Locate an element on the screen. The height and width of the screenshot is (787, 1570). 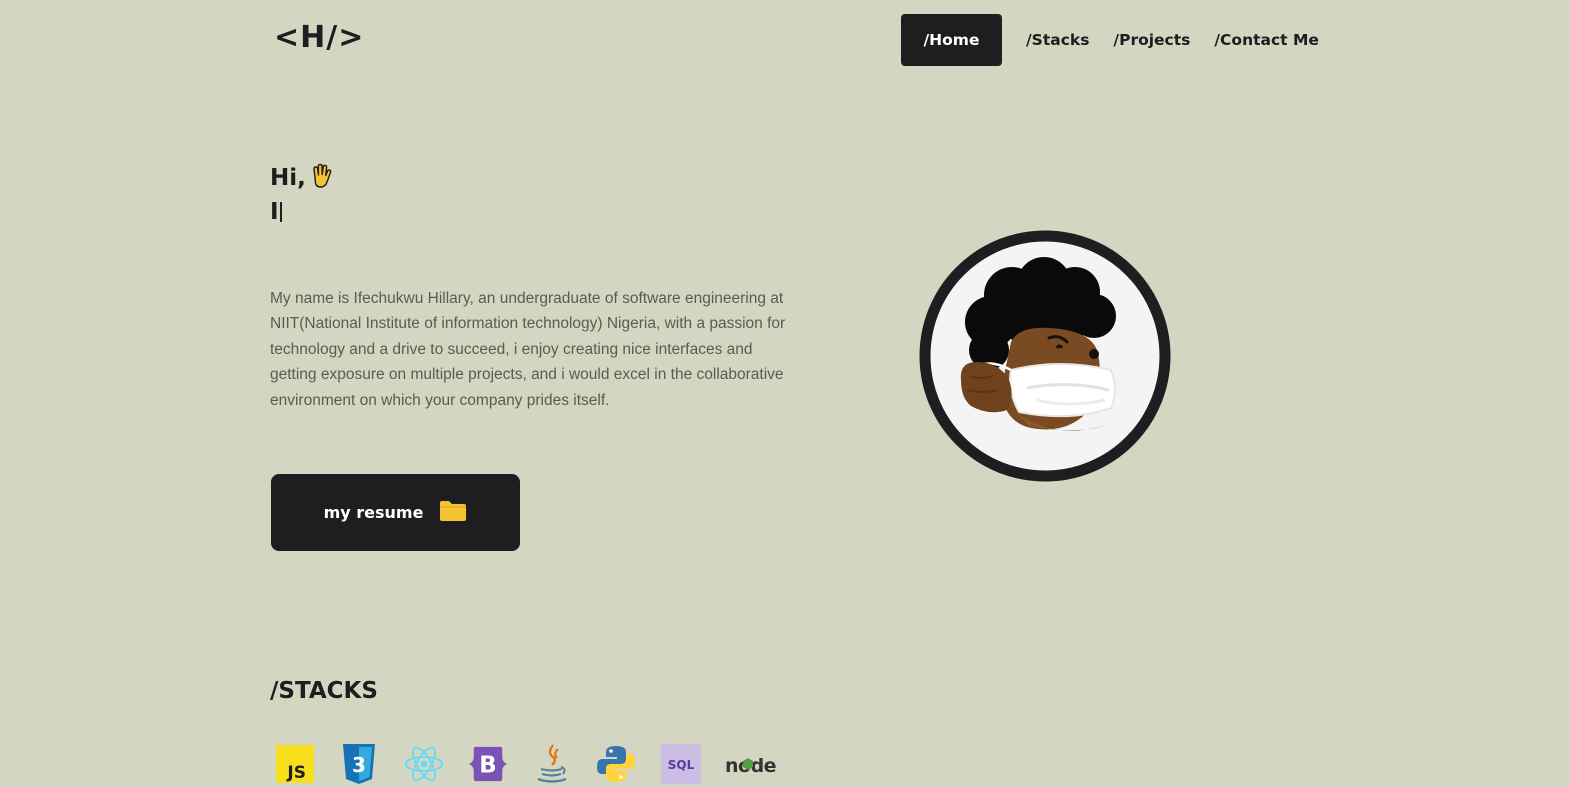
nav-projects: /Projects is located at coordinates (1151, 40).